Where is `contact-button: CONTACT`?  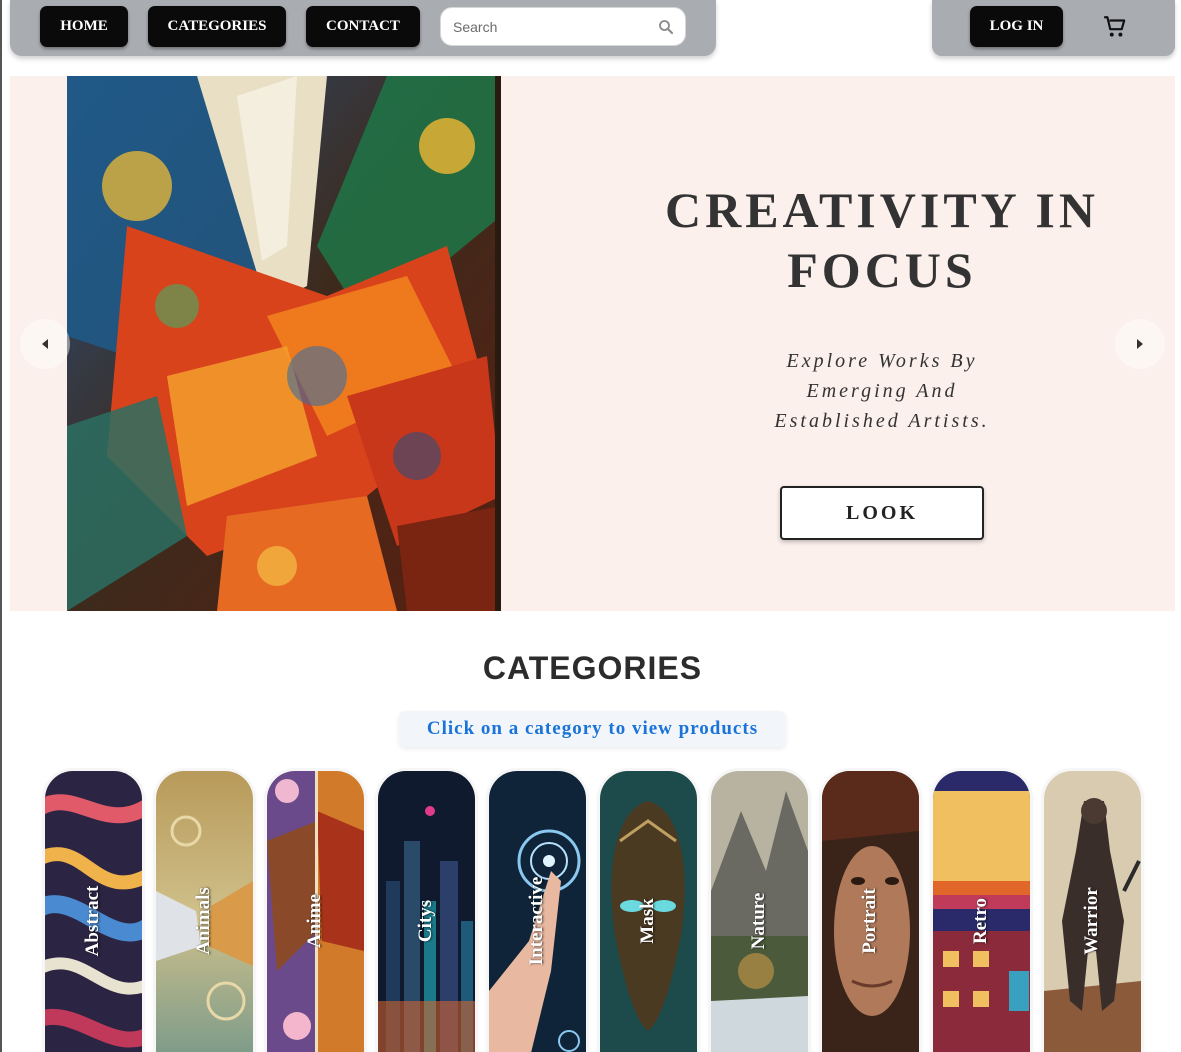 contact-button: CONTACT is located at coordinates (363, 26).